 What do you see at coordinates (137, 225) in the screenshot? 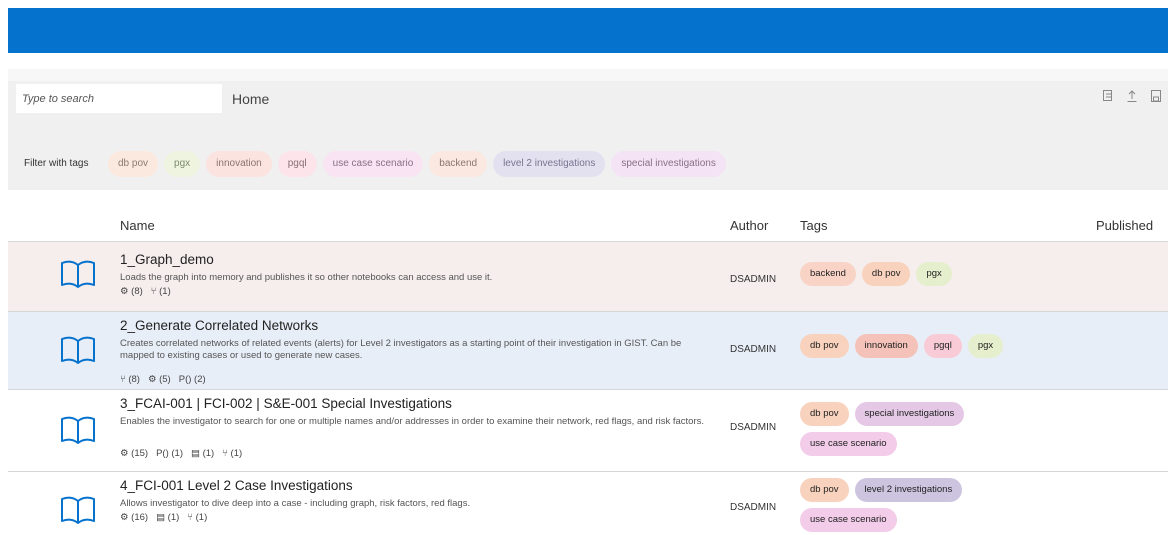
I see `column-header-name: Name` at bounding box center [137, 225].